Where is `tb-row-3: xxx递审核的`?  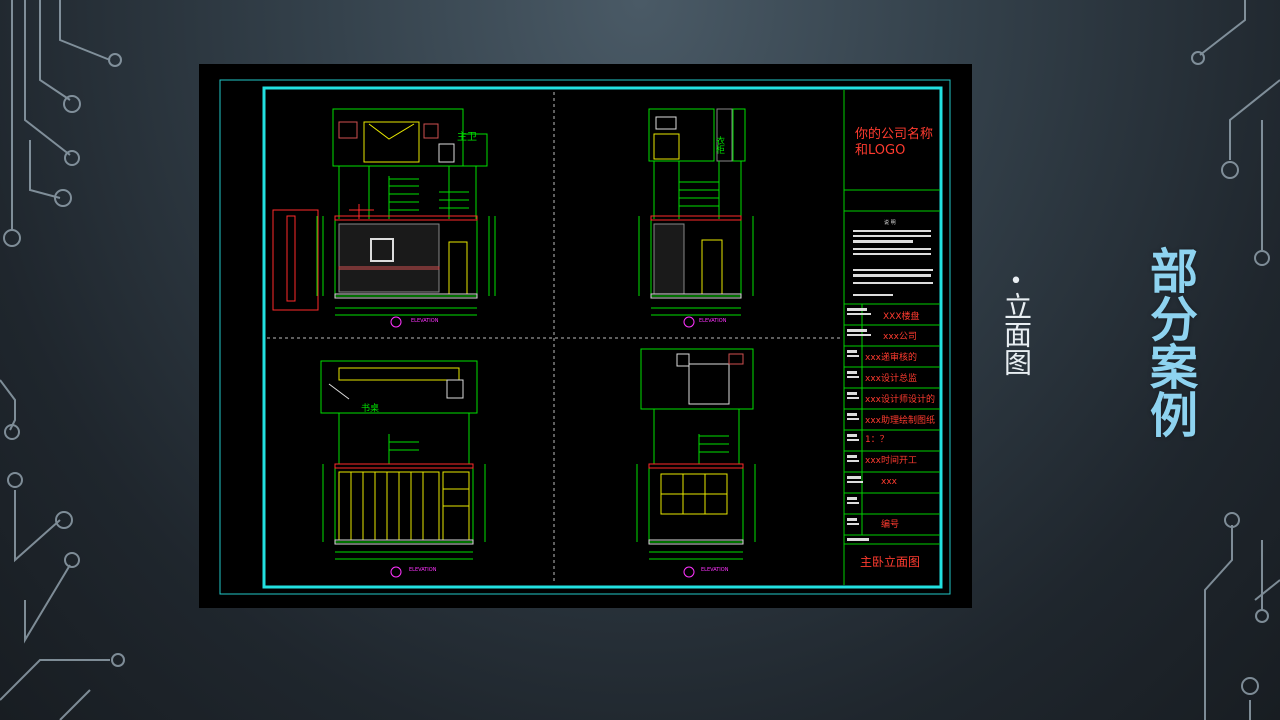
tb-row-3: xxx递审核的 is located at coordinates (891, 357).